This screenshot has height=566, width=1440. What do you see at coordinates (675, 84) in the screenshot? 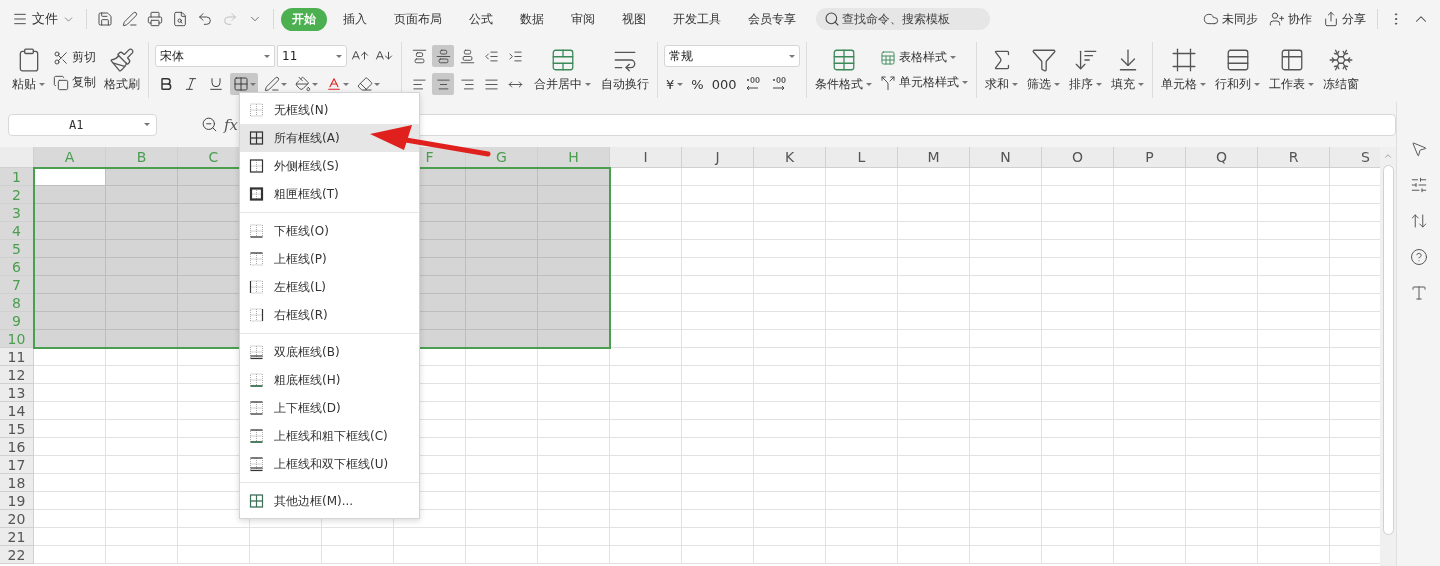
I see `currency-button: ¥` at bounding box center [675, 84].